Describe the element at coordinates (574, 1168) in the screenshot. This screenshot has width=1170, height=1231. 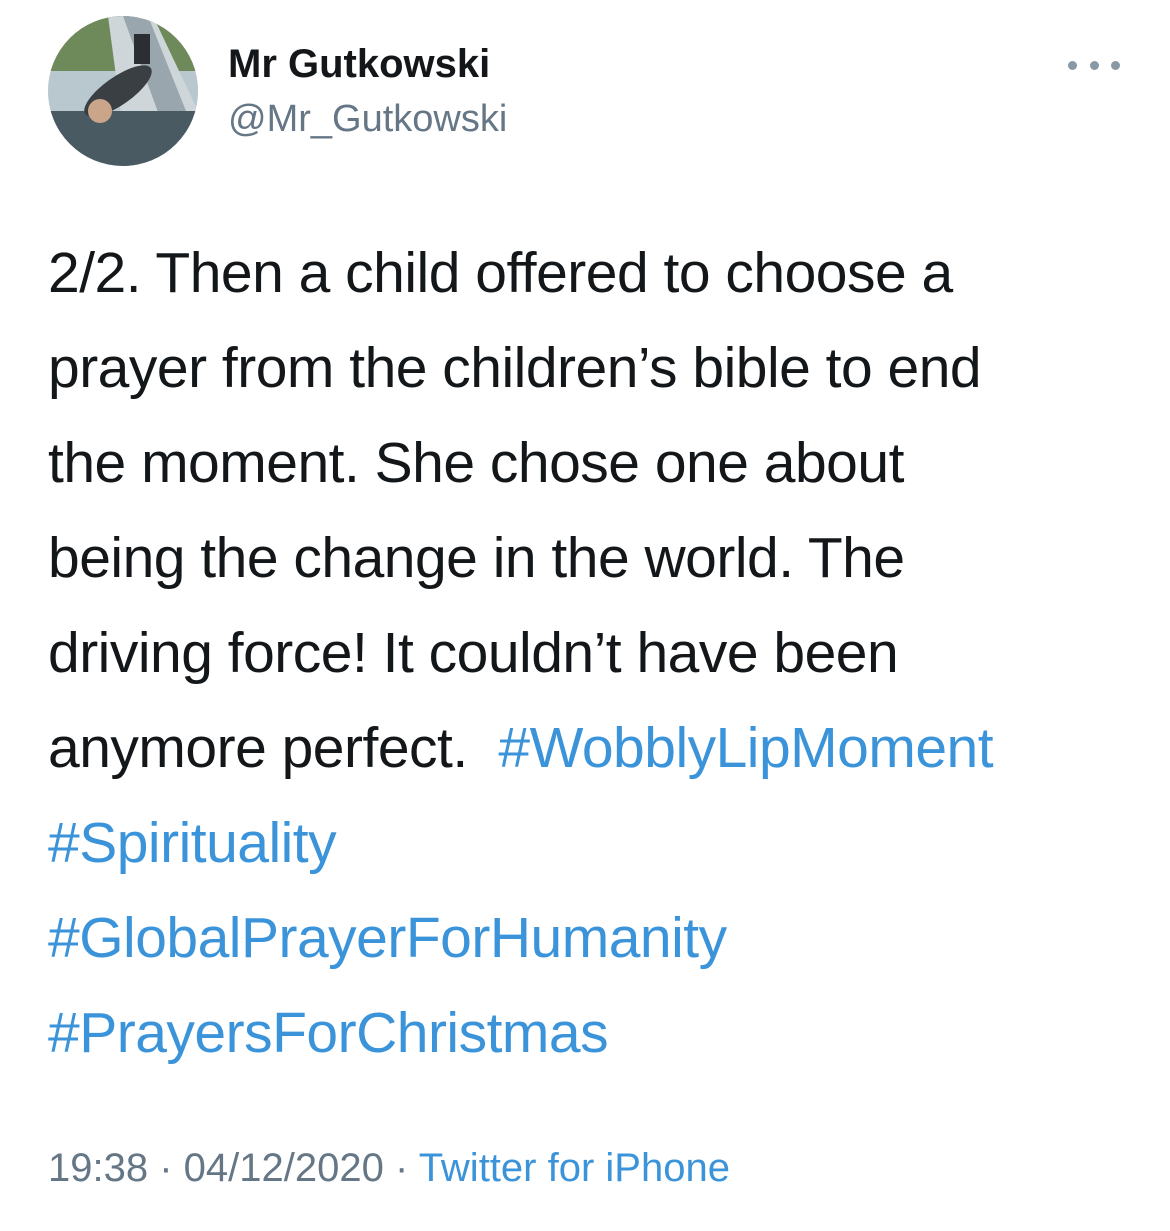
I see `tweet-source-link: Twitter for iPhone` at that location.